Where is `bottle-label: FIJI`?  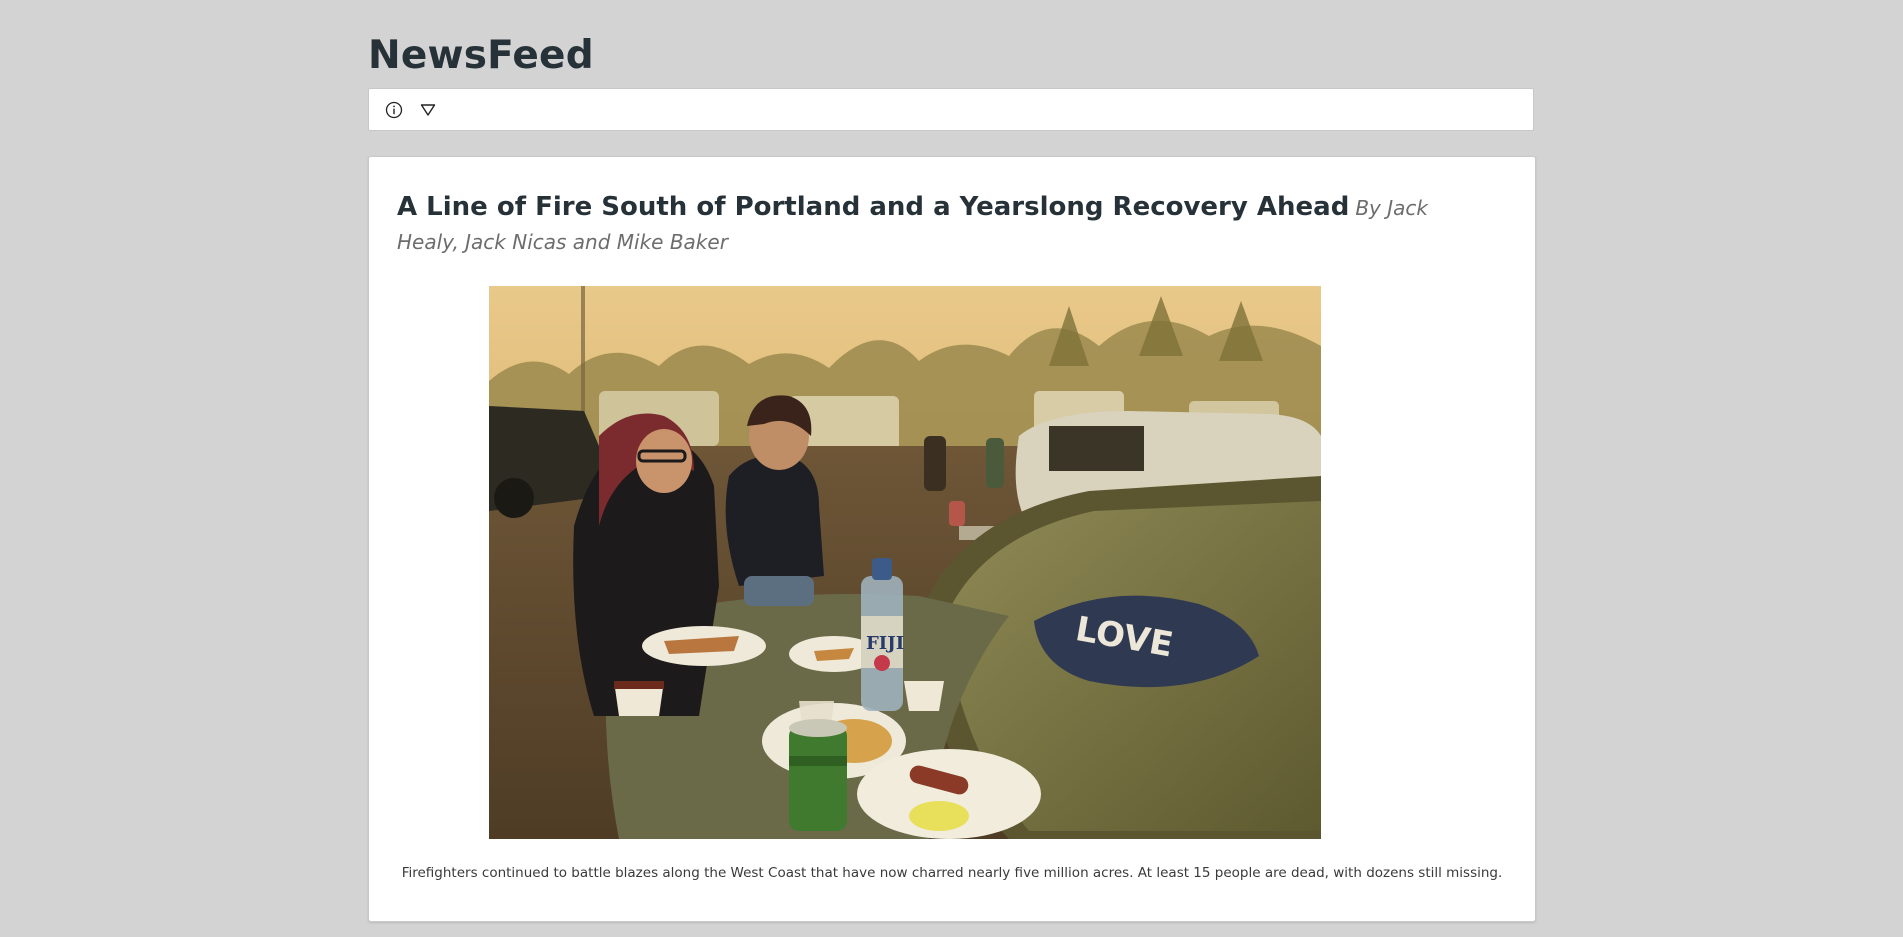
bottle-label: FIJI is located at coordinates (885, 643).